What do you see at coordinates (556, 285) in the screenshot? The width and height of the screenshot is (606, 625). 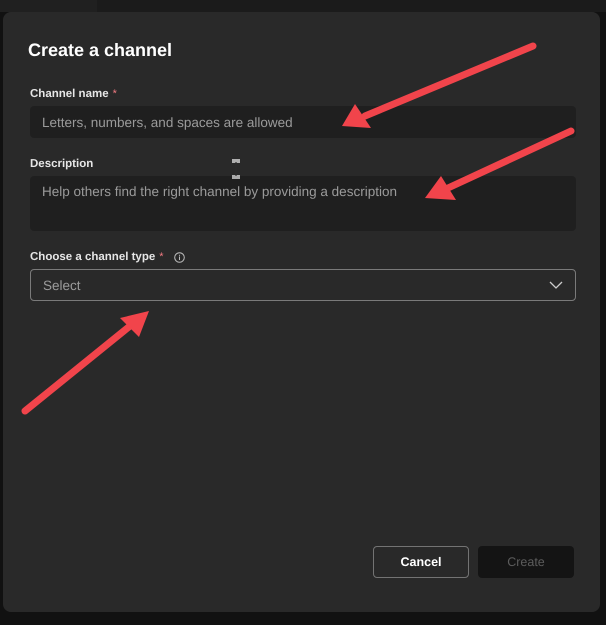 I see `chevron-down-icon` at bounding box center [556, 285].